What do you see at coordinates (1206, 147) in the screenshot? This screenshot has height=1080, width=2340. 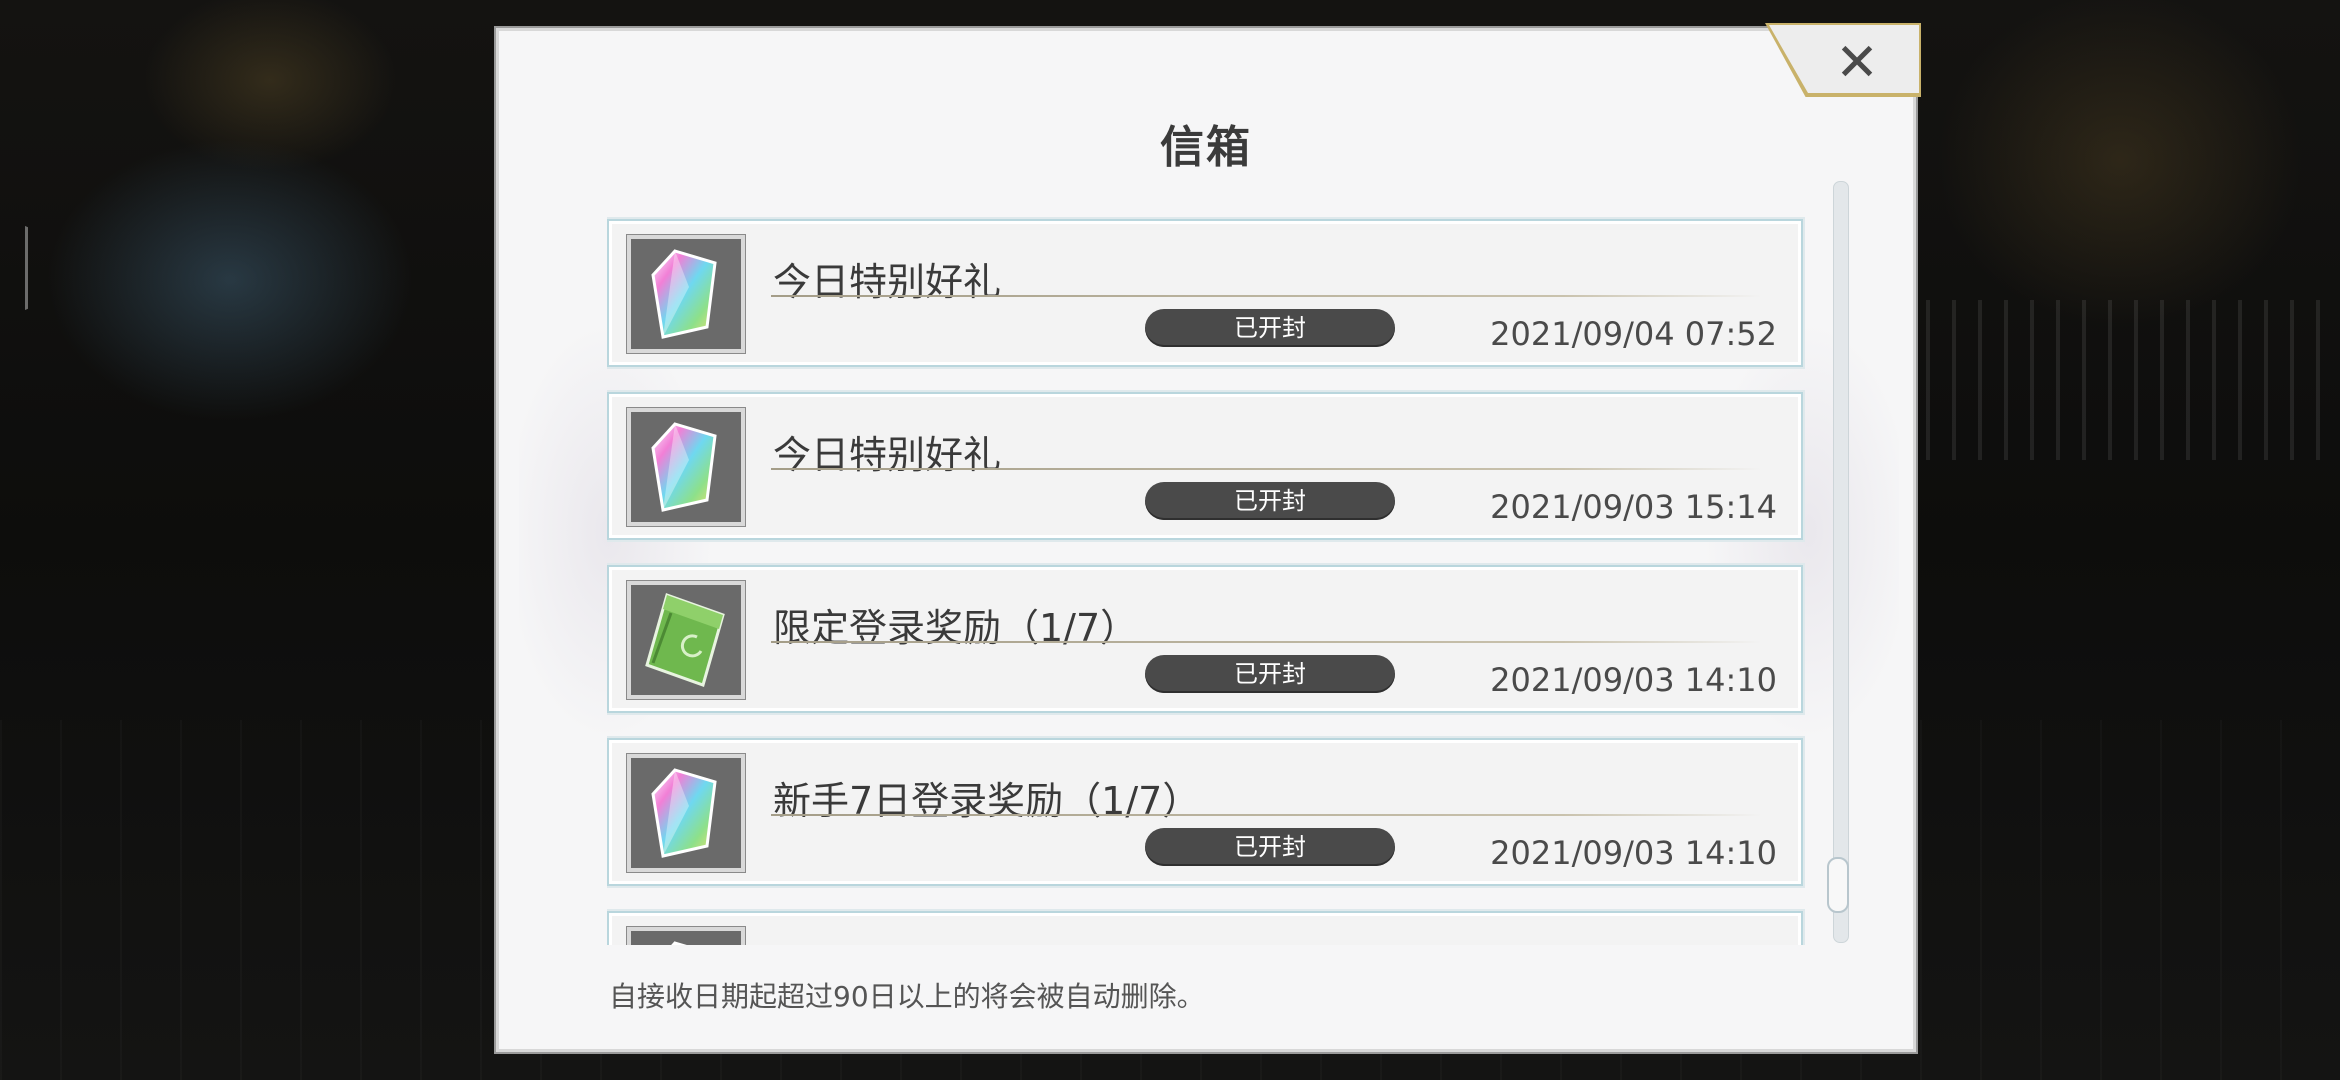 I see `dialog-title: 信箱` at bounding box center [1206, 147].